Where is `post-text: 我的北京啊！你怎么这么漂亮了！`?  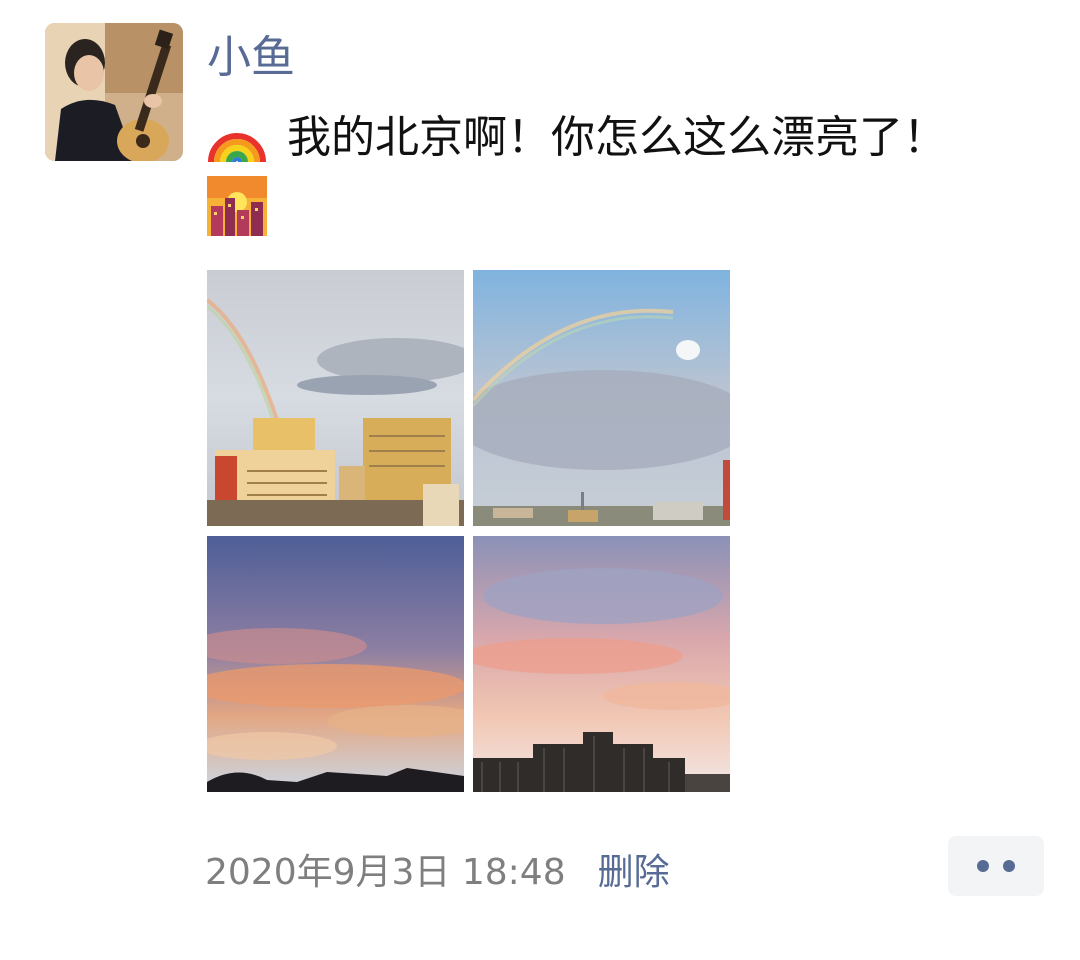
post-text: 我的北京啊！你怎么这么漂亮了！ is located at coordinates (617, 137).